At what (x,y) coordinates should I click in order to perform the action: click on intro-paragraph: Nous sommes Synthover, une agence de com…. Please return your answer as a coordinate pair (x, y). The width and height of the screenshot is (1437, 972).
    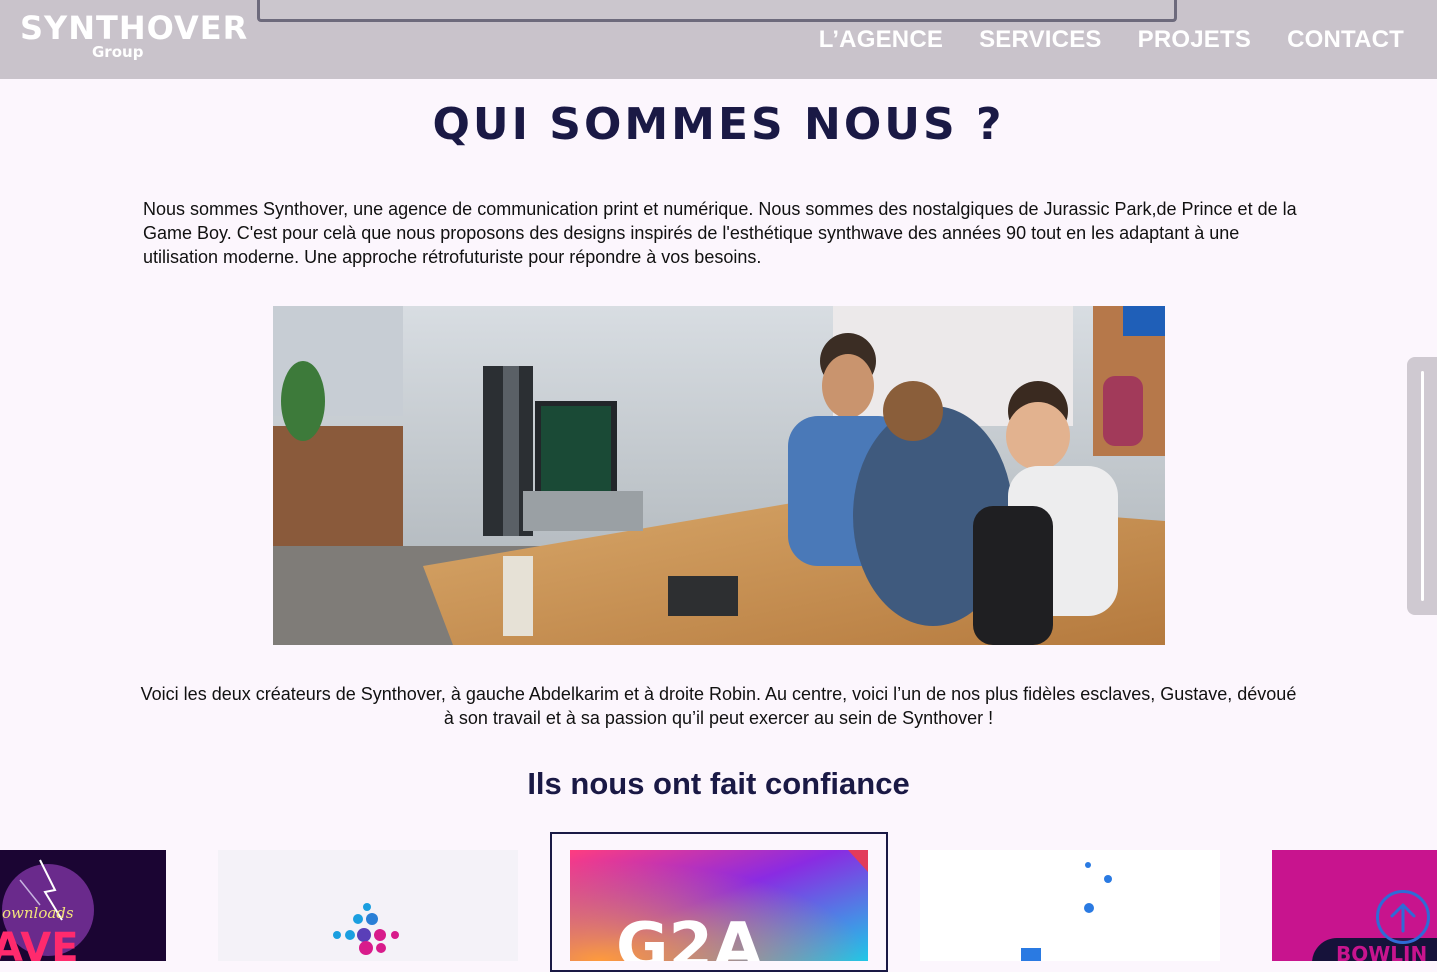
    Looking at the image, I should click on (720, 233).